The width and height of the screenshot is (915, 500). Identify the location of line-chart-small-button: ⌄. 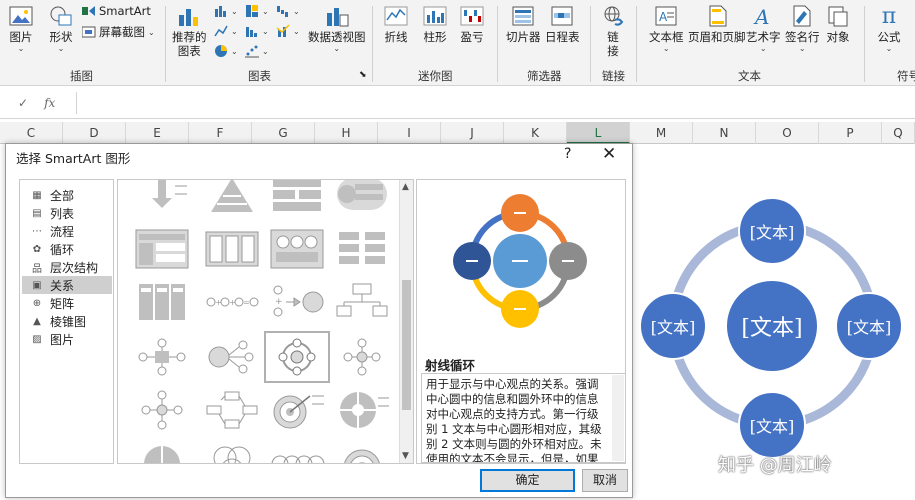
(226, 31).